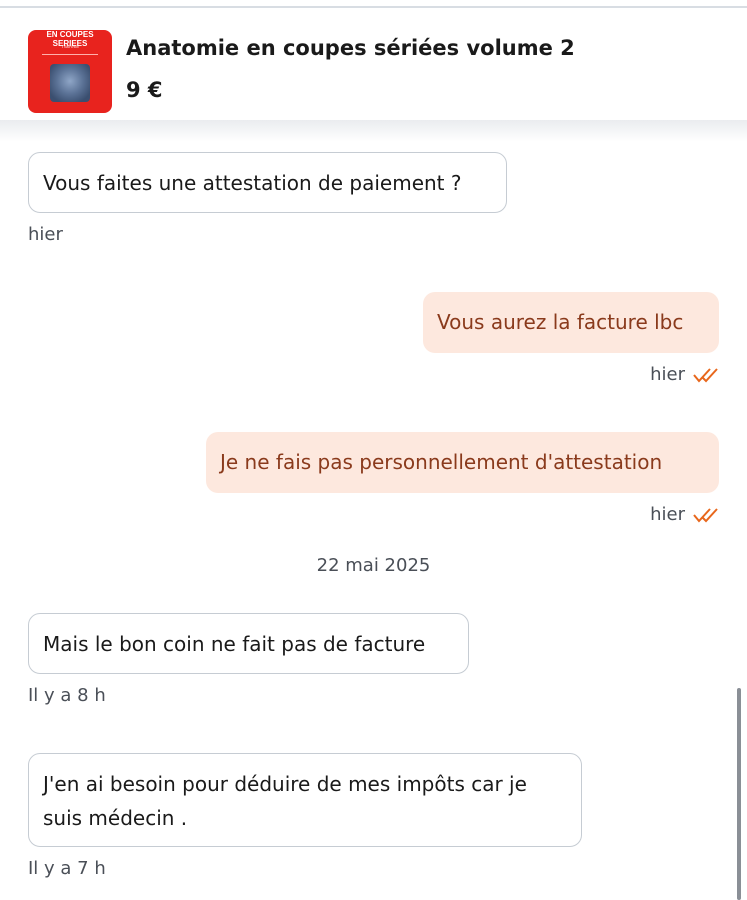 This screenshot has width=747, height=900. I want to click on listing-thumbnail: EN COUPES SERIEES TSM·IRM, so click(70, 71).